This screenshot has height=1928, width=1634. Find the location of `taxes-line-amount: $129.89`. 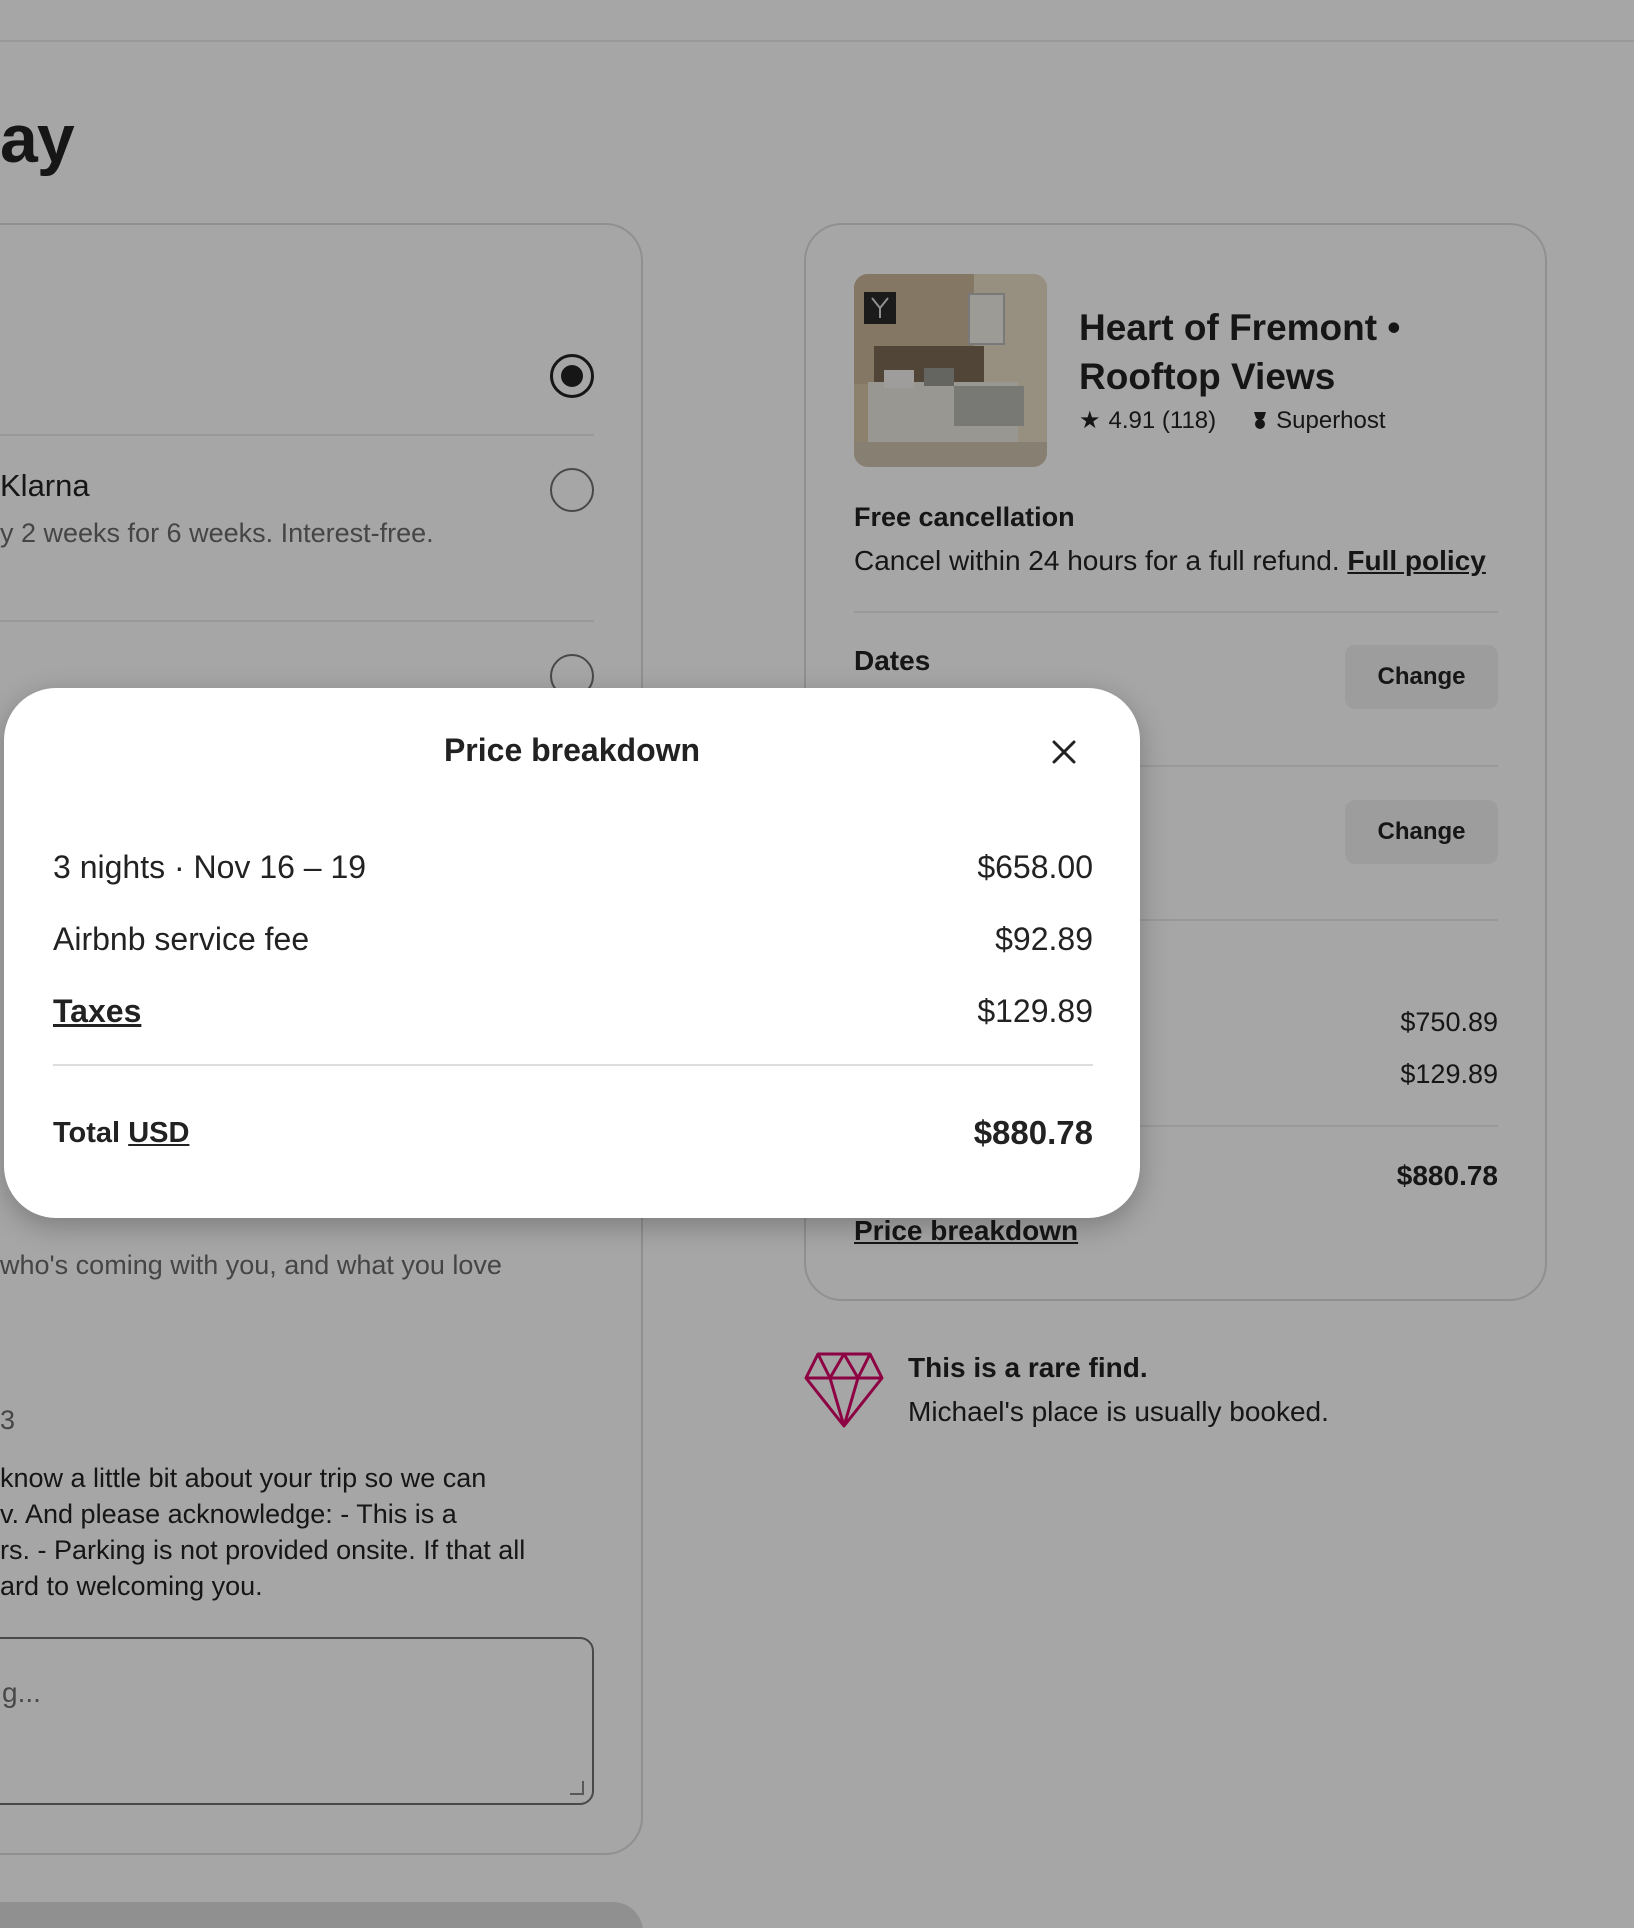

taxes-line-amount: $129.89 is located at coordinates (1035, 1010).